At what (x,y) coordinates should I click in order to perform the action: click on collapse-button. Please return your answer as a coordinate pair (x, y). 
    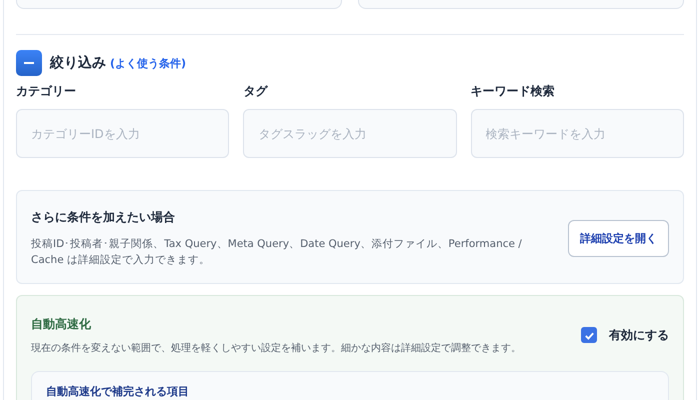
    Looking at the image, I should click on (29, 63).